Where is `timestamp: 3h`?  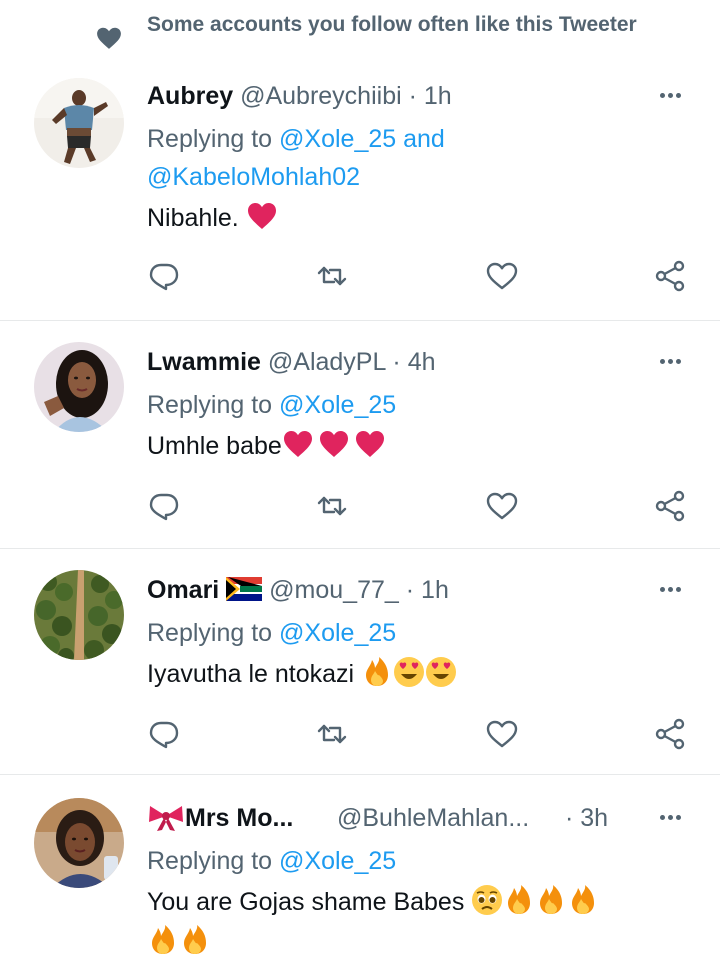 timestamp: 3h is located at coordinates (594, 818).